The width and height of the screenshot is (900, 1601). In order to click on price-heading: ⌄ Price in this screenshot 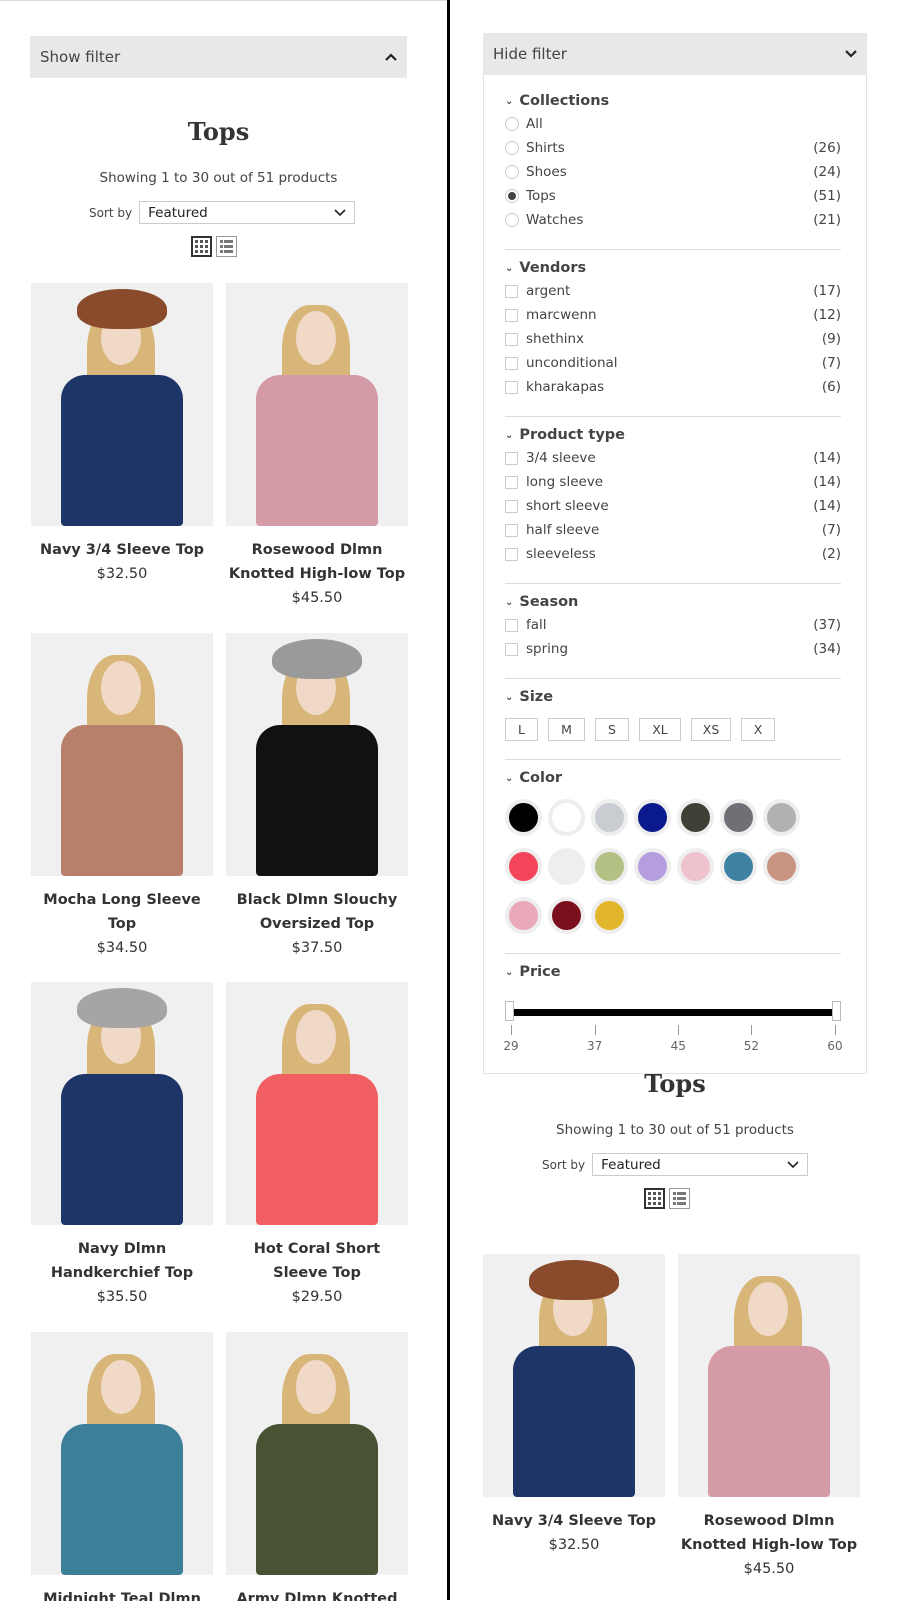, I will do `click(673, 972)`.